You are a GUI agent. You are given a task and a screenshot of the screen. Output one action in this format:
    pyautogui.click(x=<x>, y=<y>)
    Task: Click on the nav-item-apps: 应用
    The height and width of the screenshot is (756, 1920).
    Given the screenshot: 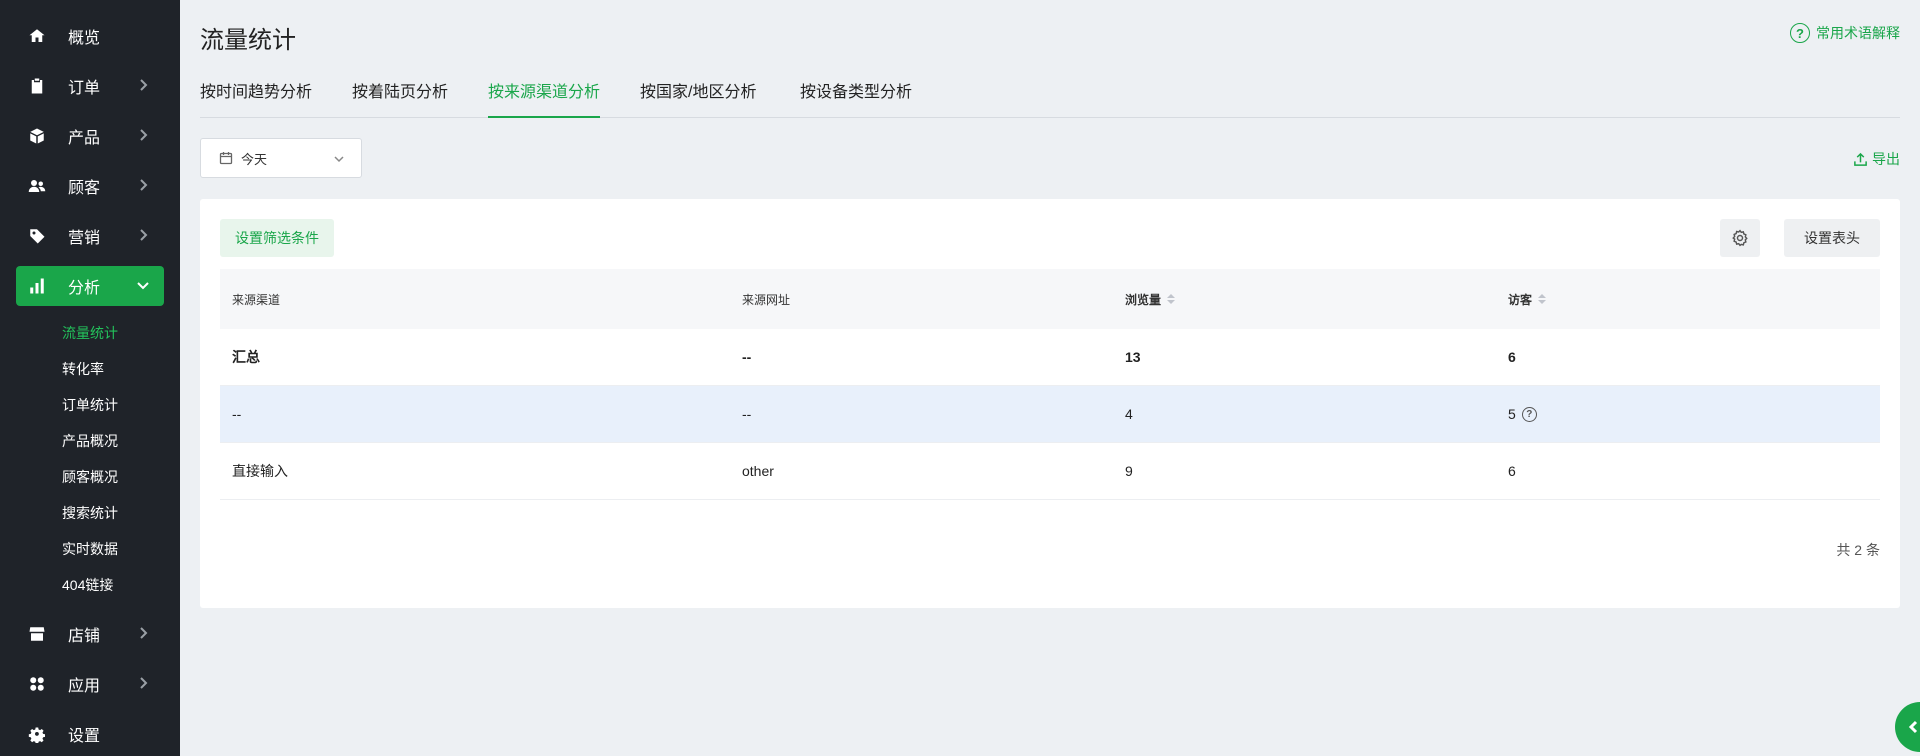 What is the action you would take?
    pyautogui.click(x=90, y=684)
    